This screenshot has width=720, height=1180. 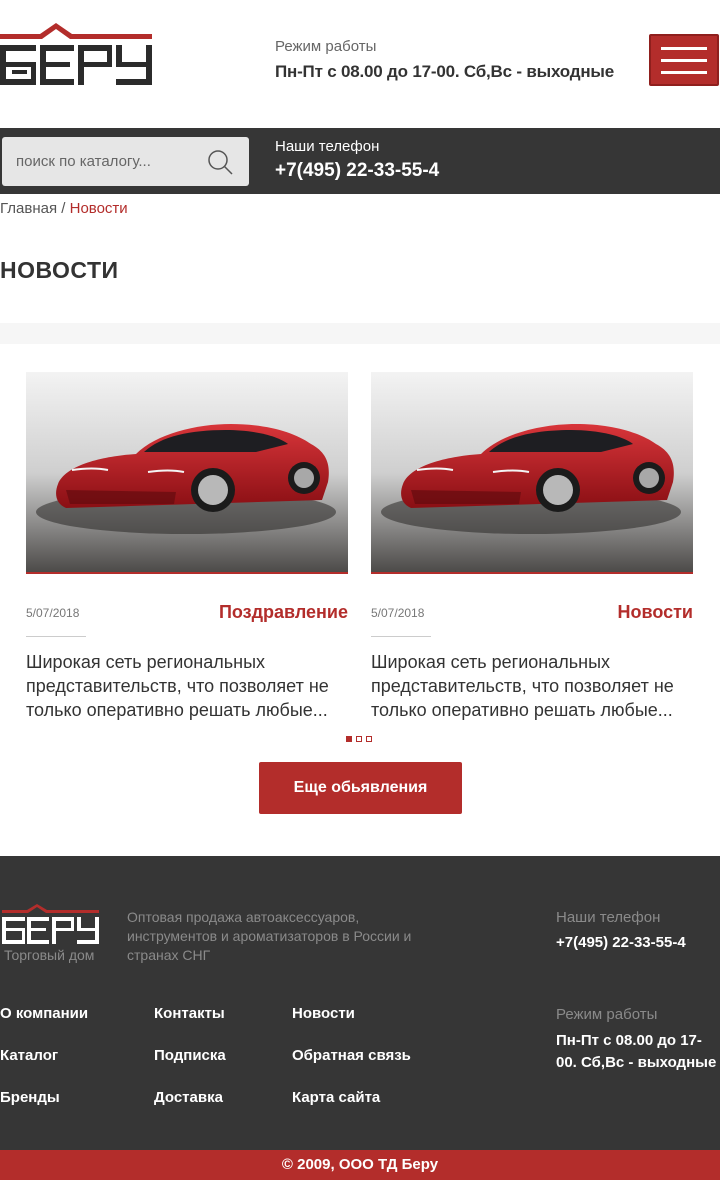 I want to click on news-meta: 5/07/2018 Новости, so click(x=532, y=605).